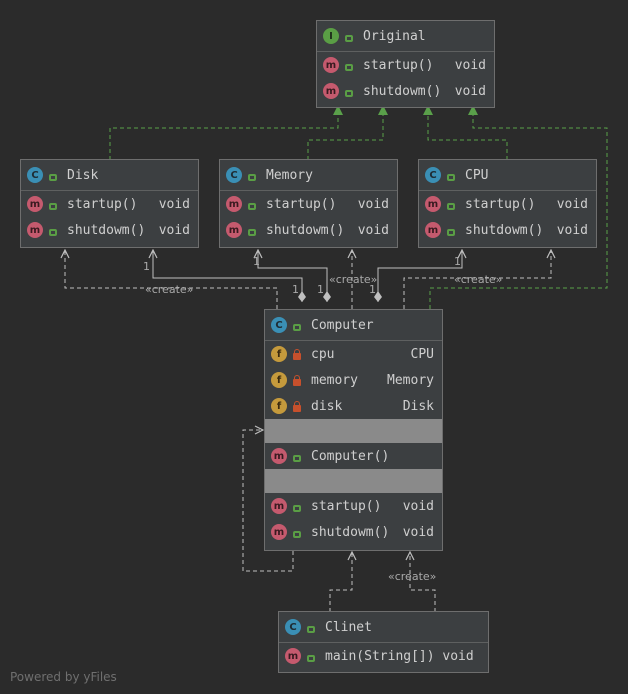 This screenshot has height=694, width=628. What do you see at coordinates (422, 354) in the screenshot?
I see `field-type: CPU` at bounding box center [422, 354].